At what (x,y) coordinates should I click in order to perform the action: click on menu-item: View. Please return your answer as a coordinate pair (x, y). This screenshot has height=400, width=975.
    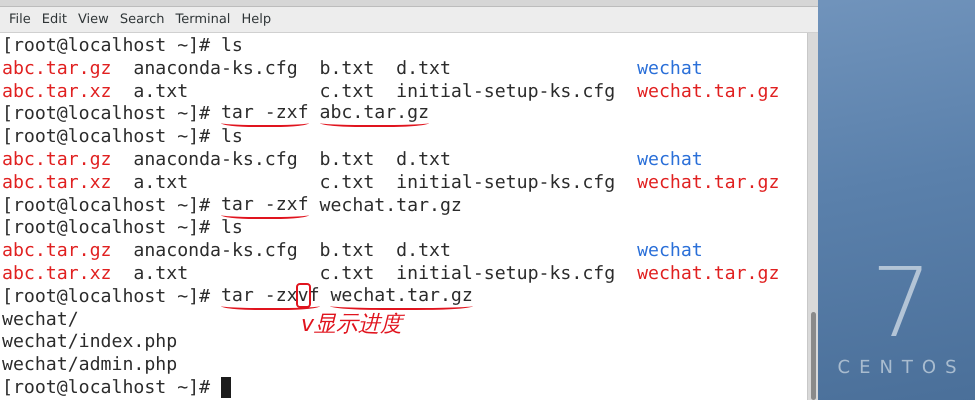
    Looking at the image, I should click on (93, 19).